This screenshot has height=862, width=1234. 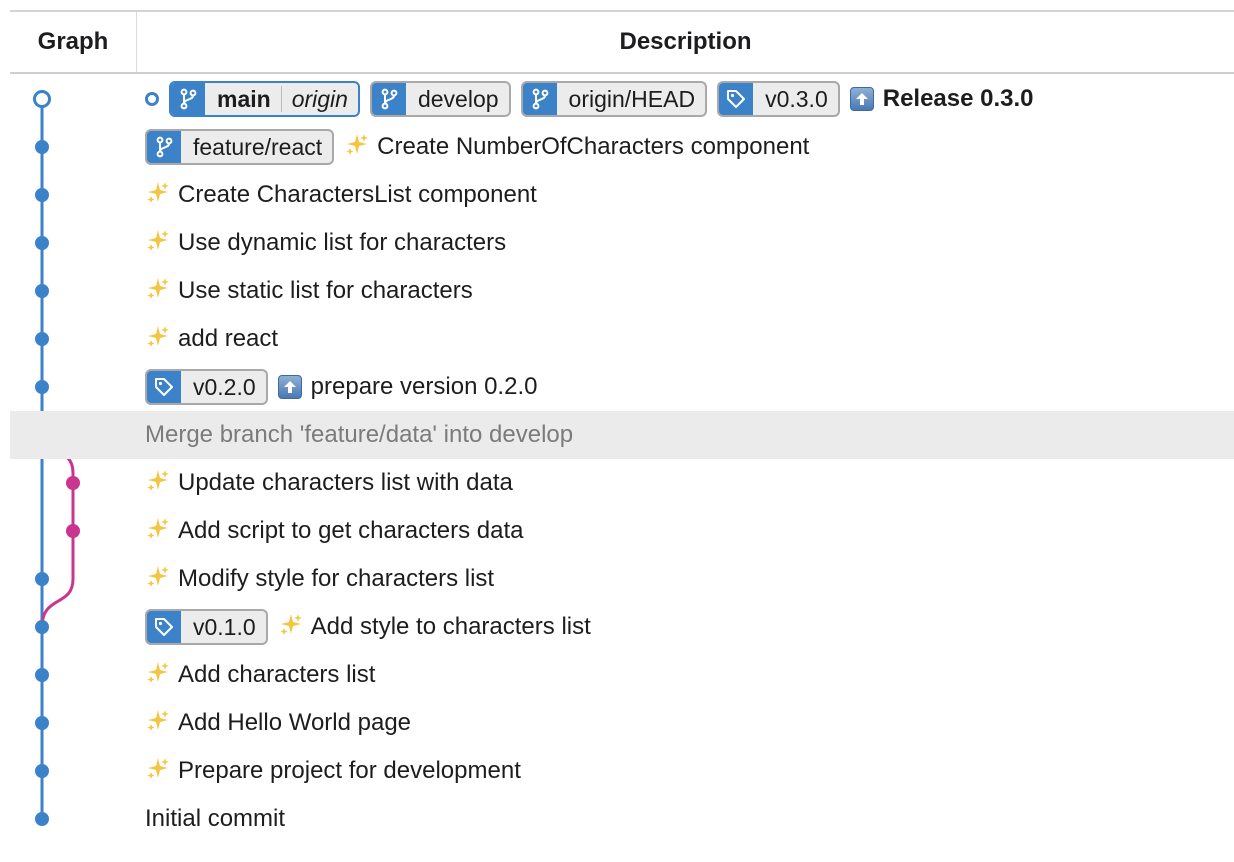 I want to click on branch-chip: main origin, so click(x=264, y=99).